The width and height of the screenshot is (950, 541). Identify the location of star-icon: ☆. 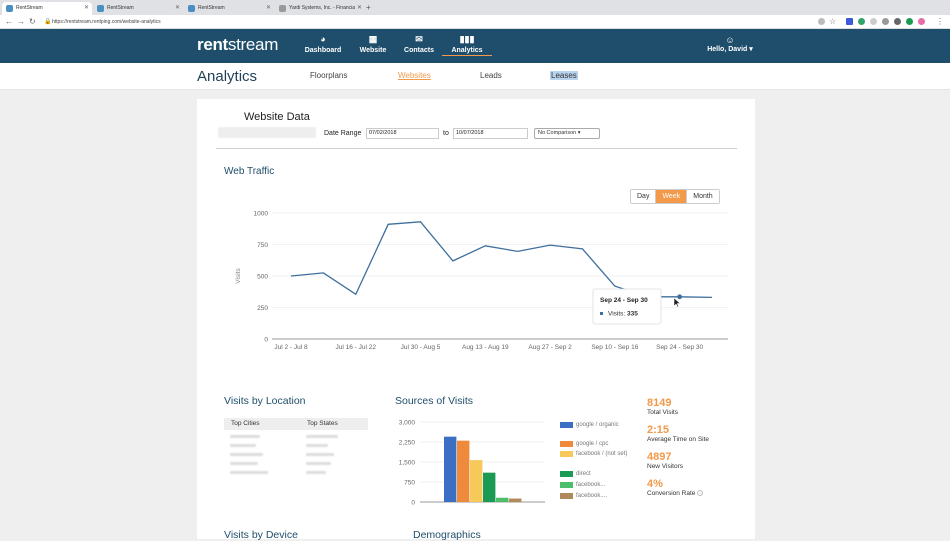
(832, 22).